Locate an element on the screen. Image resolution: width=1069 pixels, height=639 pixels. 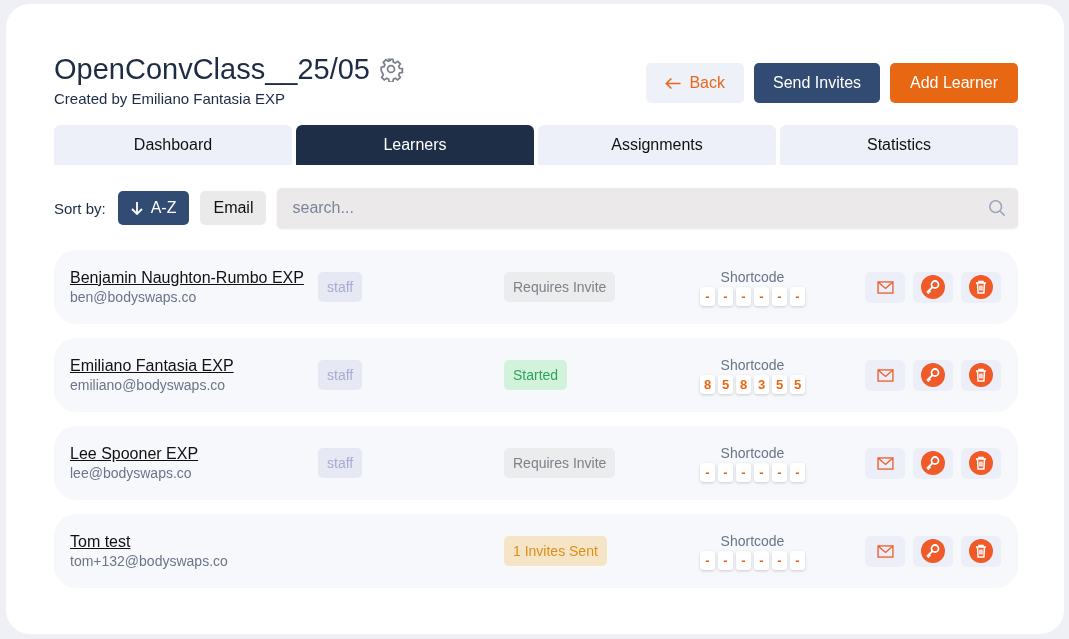
tab: Statistics is located at coordinates (899, 145).